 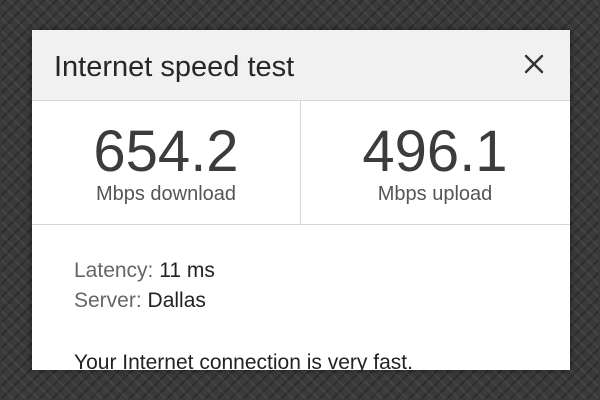 I want to click on connection-details: Latency: 11 ms Server: Dallas, so click(x=314, y=286).